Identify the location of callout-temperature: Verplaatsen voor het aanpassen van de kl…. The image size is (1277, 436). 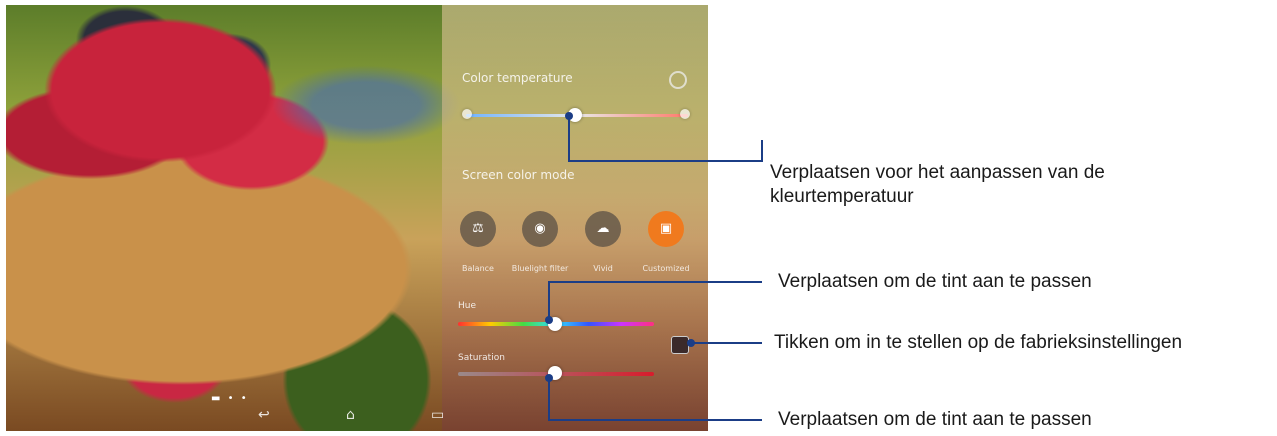
(937, 184).